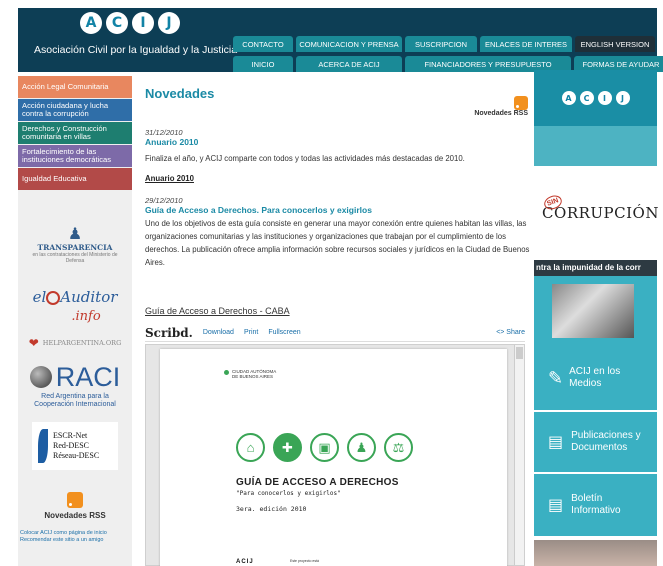  I want to click on acij-banner: A C I J, so click(595, 98).